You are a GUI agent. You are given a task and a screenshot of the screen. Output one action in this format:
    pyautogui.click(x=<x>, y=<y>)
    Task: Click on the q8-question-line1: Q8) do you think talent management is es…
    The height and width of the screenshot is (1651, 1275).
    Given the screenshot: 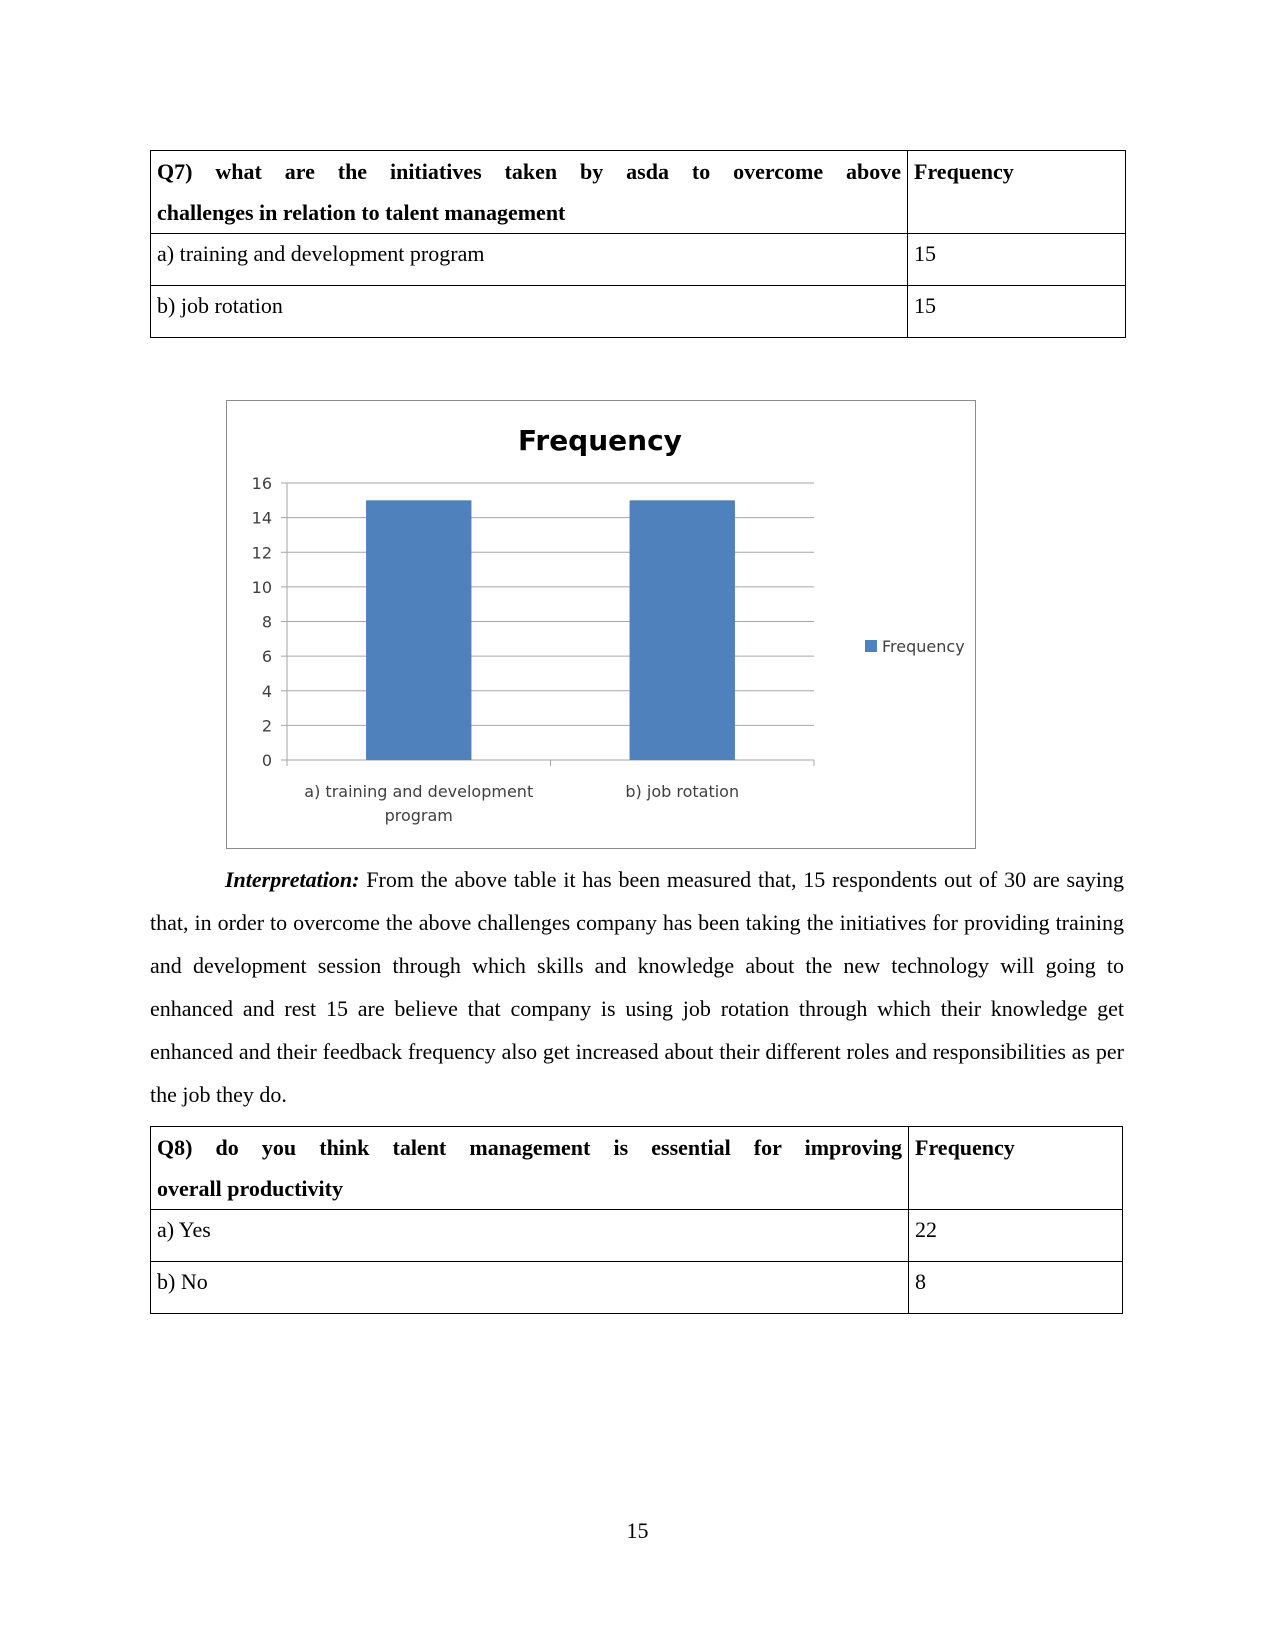 What is the action you would take?
    pyautogui.click(x=529, y=1147)
    